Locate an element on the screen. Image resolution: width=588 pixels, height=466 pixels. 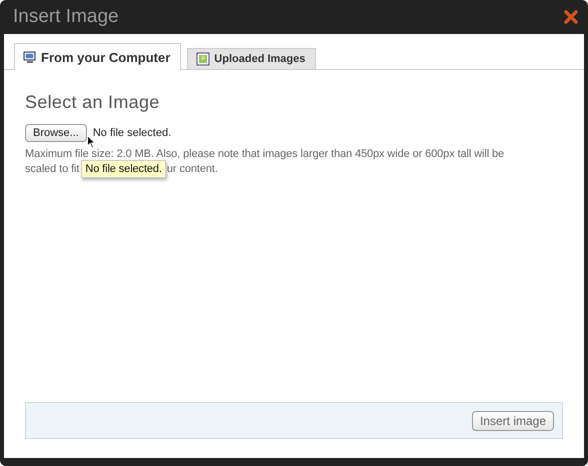
help-text: scaled to fit is located at coordinates (52, 169).